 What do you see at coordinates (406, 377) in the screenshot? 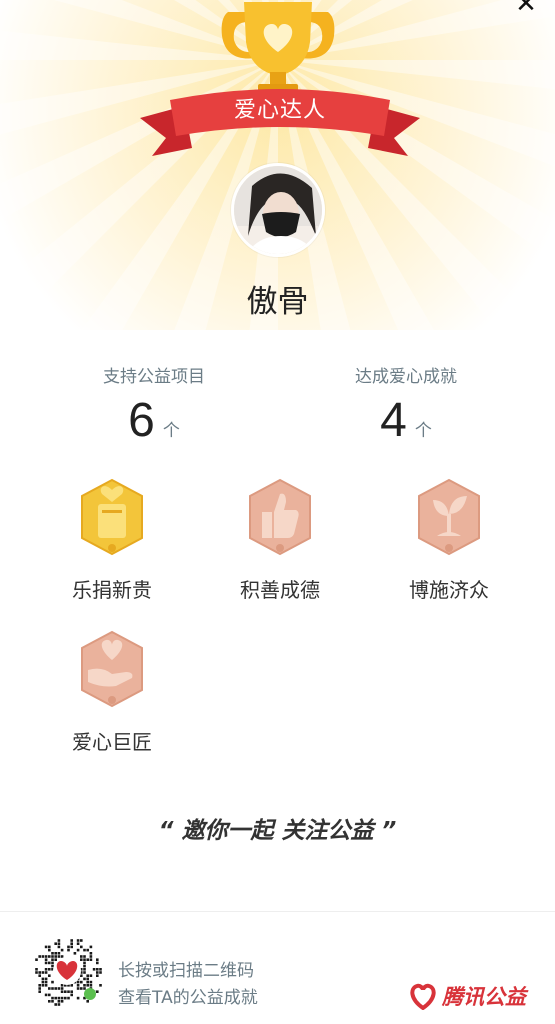
I see `stat-label: 达成爱心成就` at bounding box center [406, 377].